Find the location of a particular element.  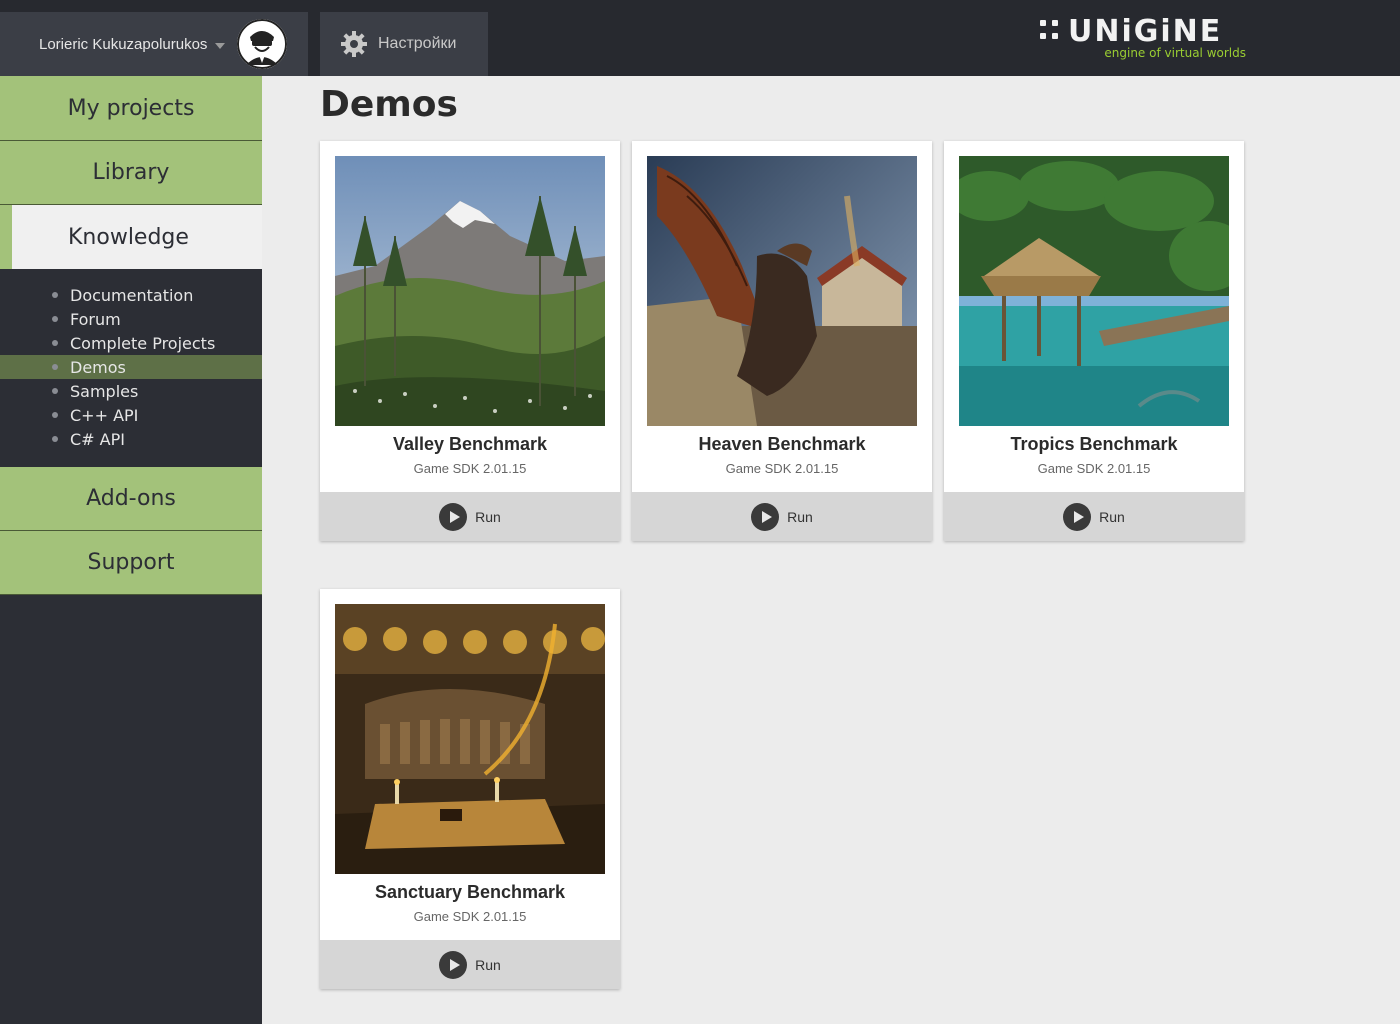

user-name: Lorieric Kukuzapolurukos is located at coordinates (123, 44).